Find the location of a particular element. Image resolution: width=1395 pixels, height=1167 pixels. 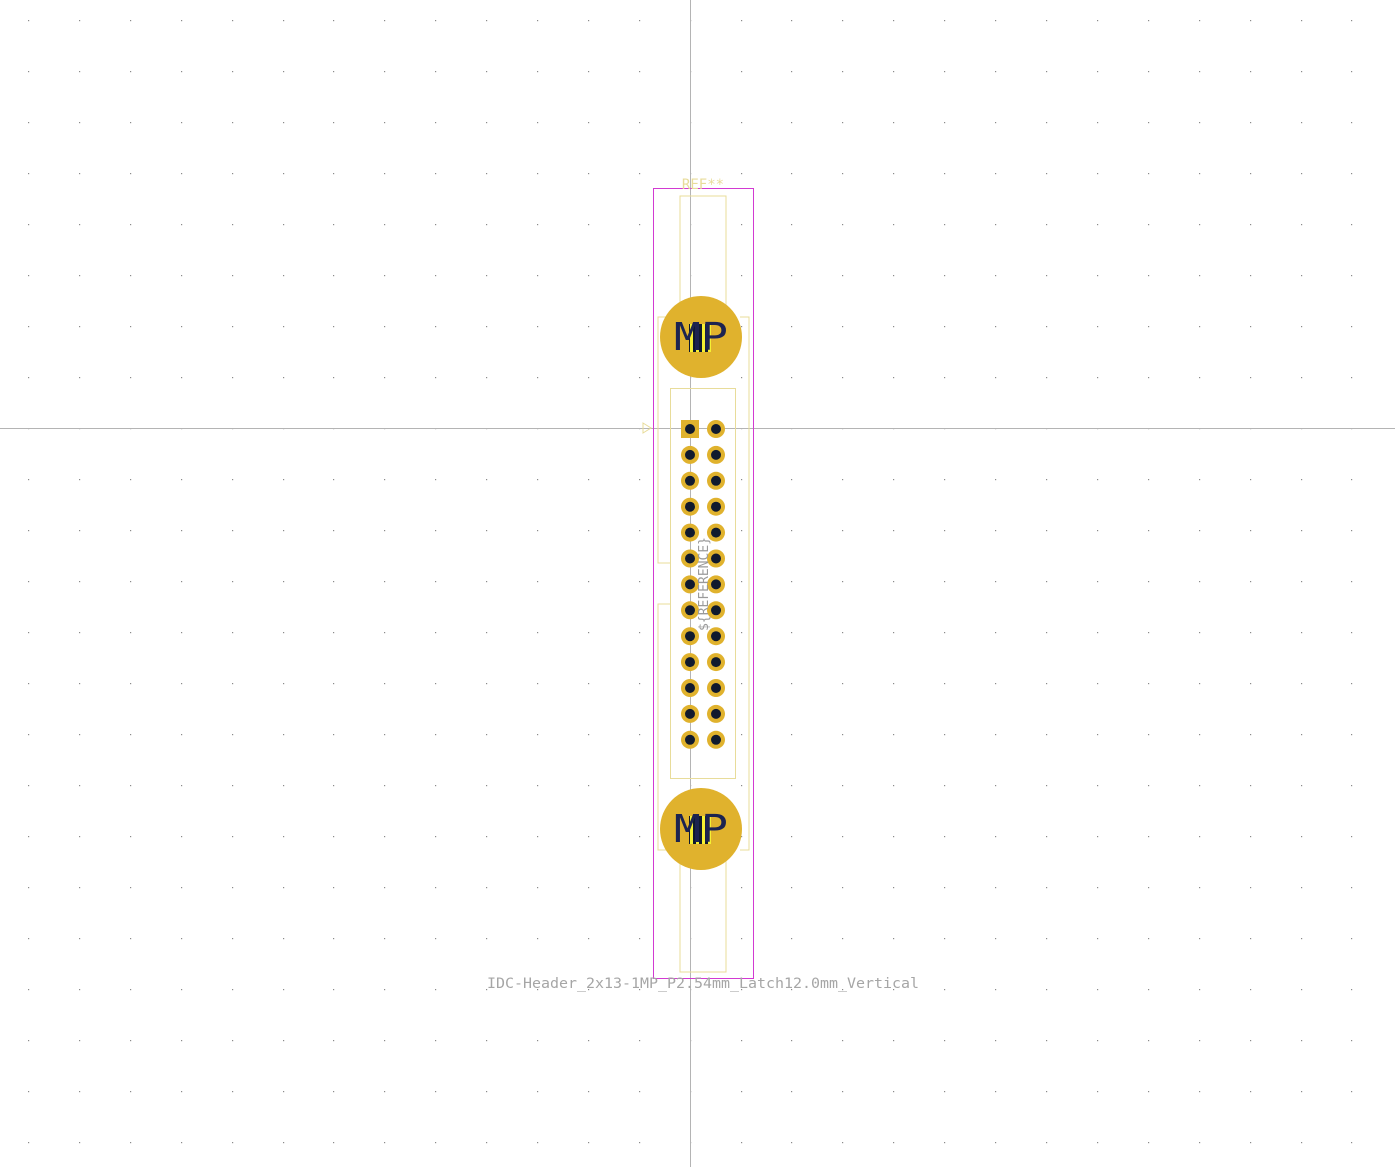

body-outline-right is located at coordinates (745, 583).